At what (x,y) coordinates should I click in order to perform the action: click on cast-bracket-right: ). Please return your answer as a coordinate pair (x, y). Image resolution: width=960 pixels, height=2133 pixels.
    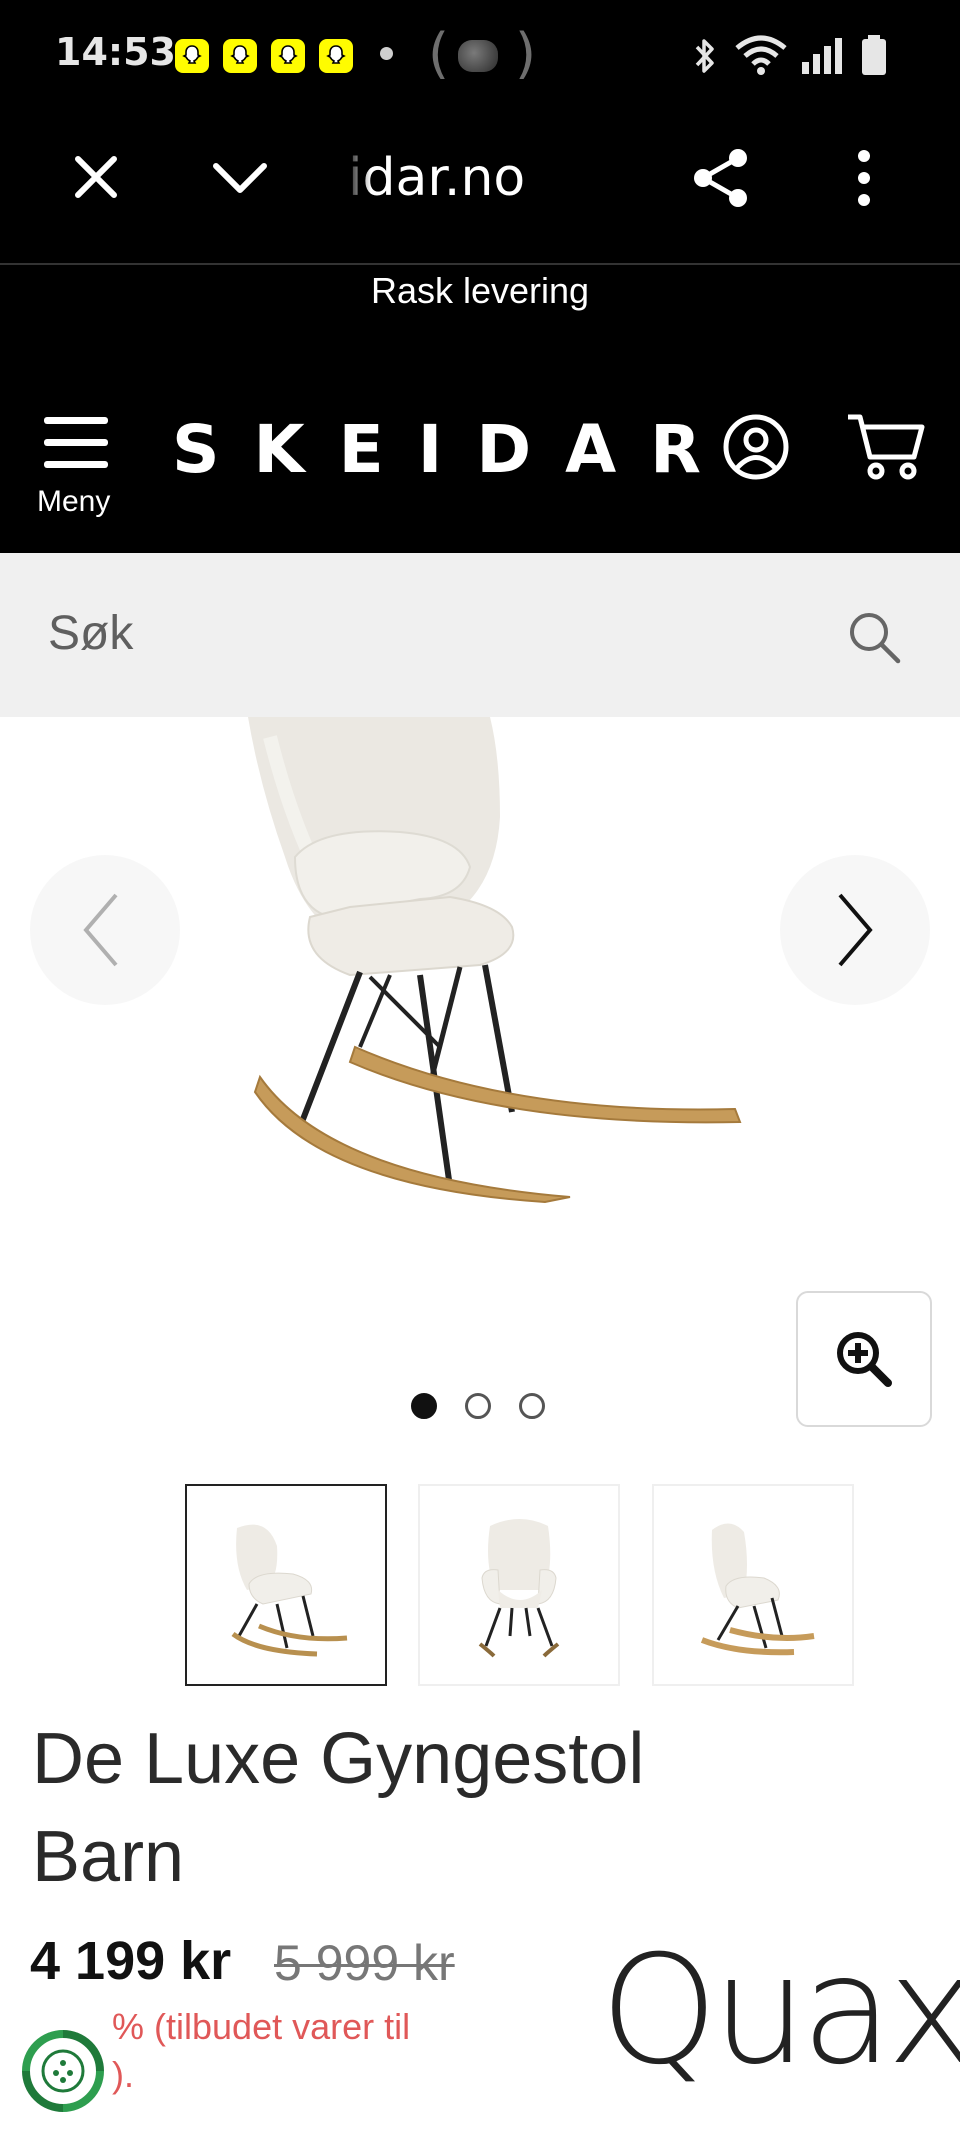
    Looking at the image, I should click on (526, 53).